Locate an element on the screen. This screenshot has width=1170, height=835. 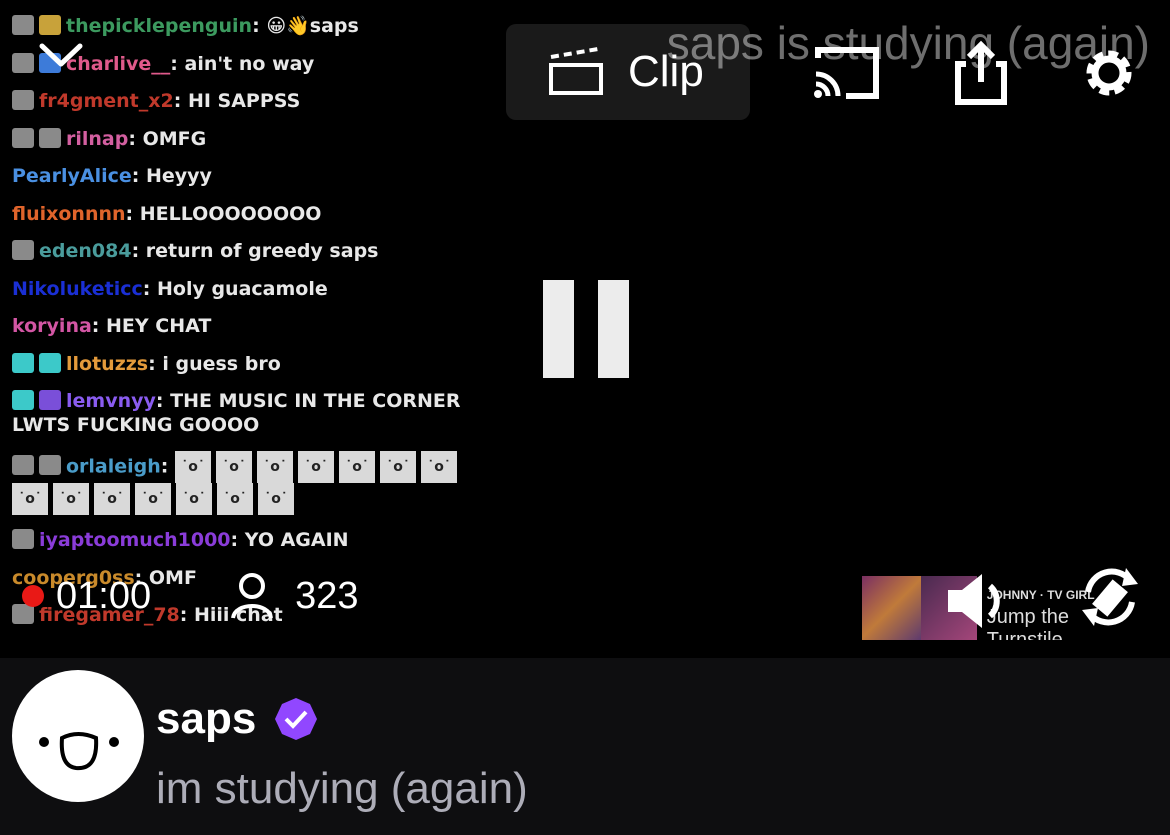
chat-username: iyaptoomuch1000 is located at coordinates (135, 540).